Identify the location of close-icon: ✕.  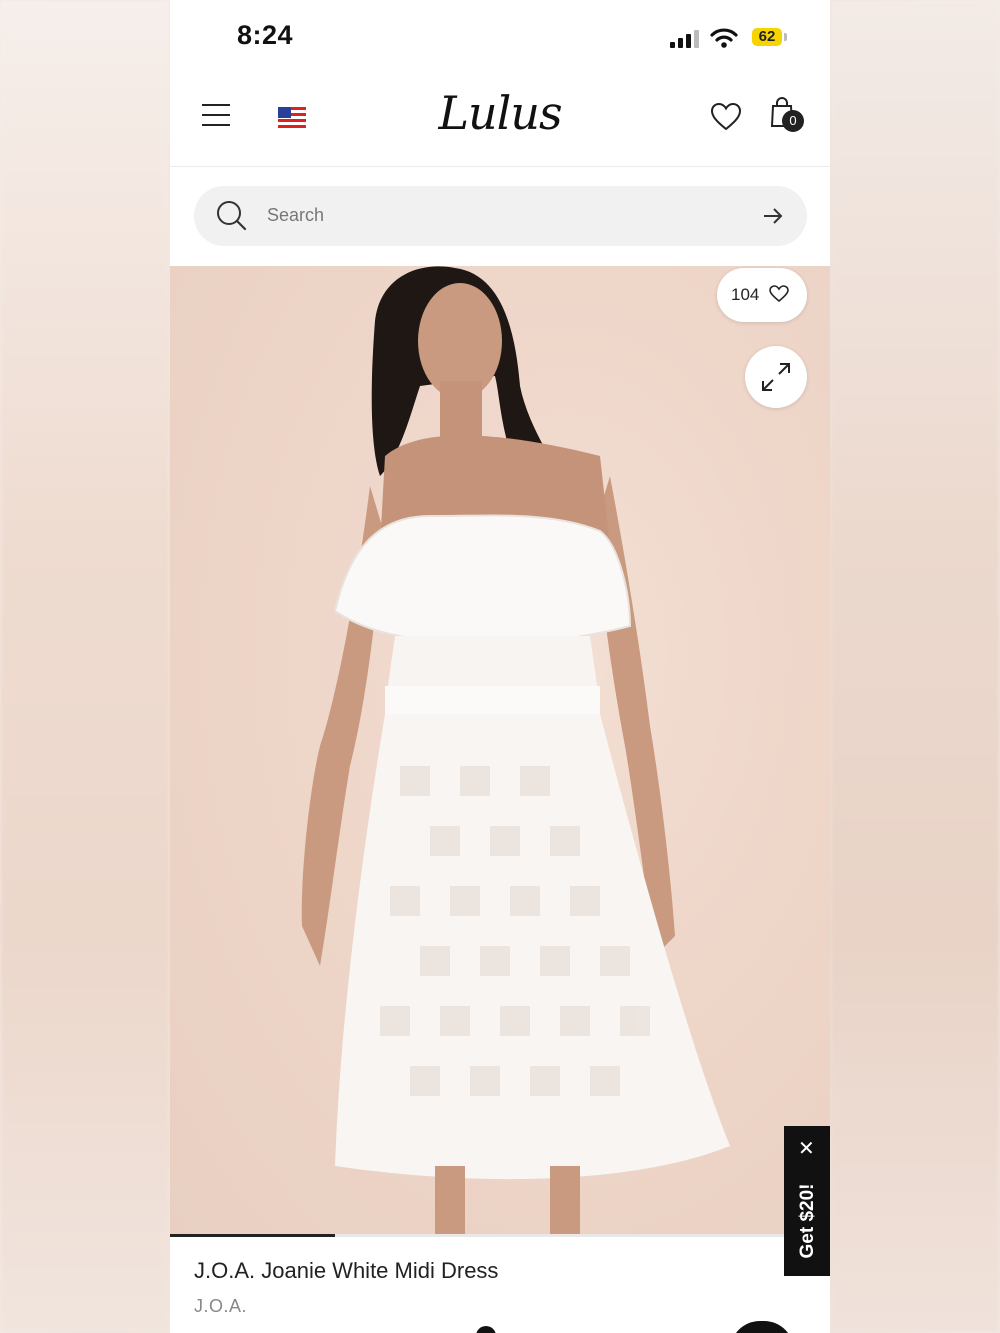
(806, 1149).